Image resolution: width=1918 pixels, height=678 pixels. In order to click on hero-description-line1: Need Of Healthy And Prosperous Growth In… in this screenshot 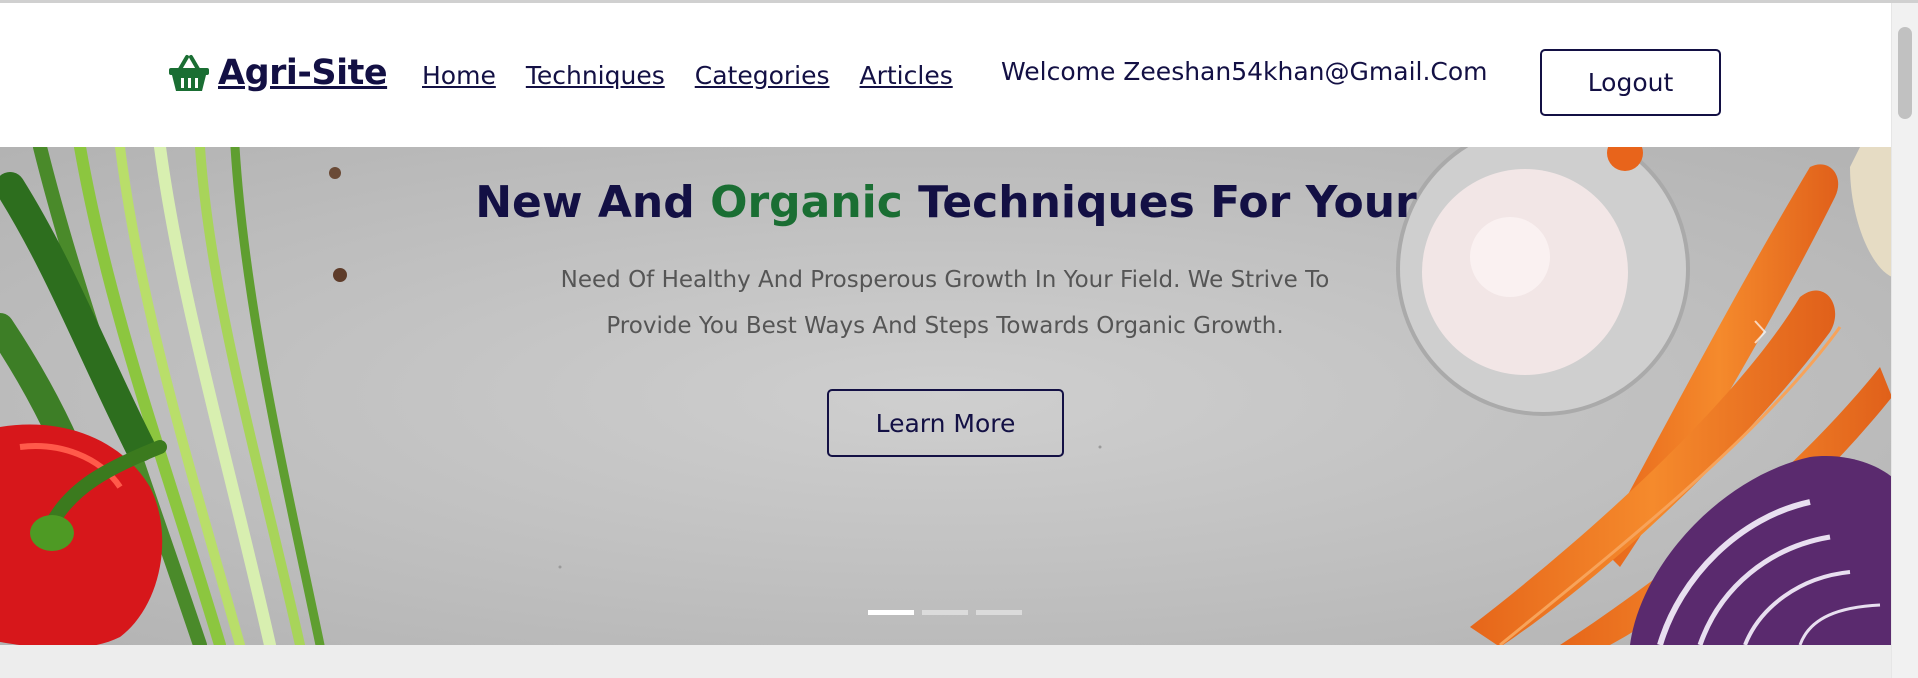, I will do `click(945, 280)`.